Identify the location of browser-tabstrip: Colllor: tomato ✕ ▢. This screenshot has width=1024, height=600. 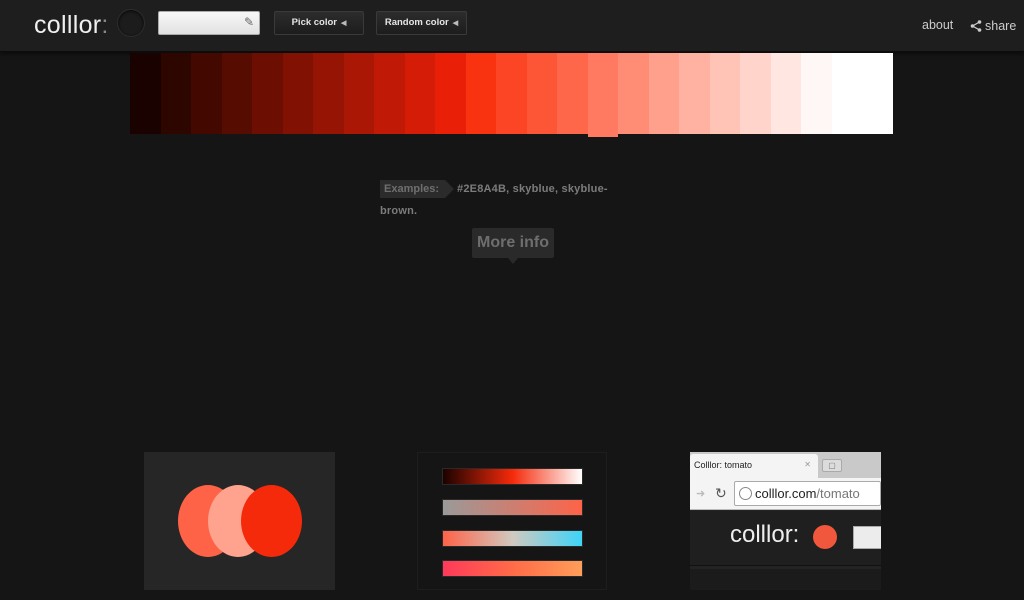
(785, 465).